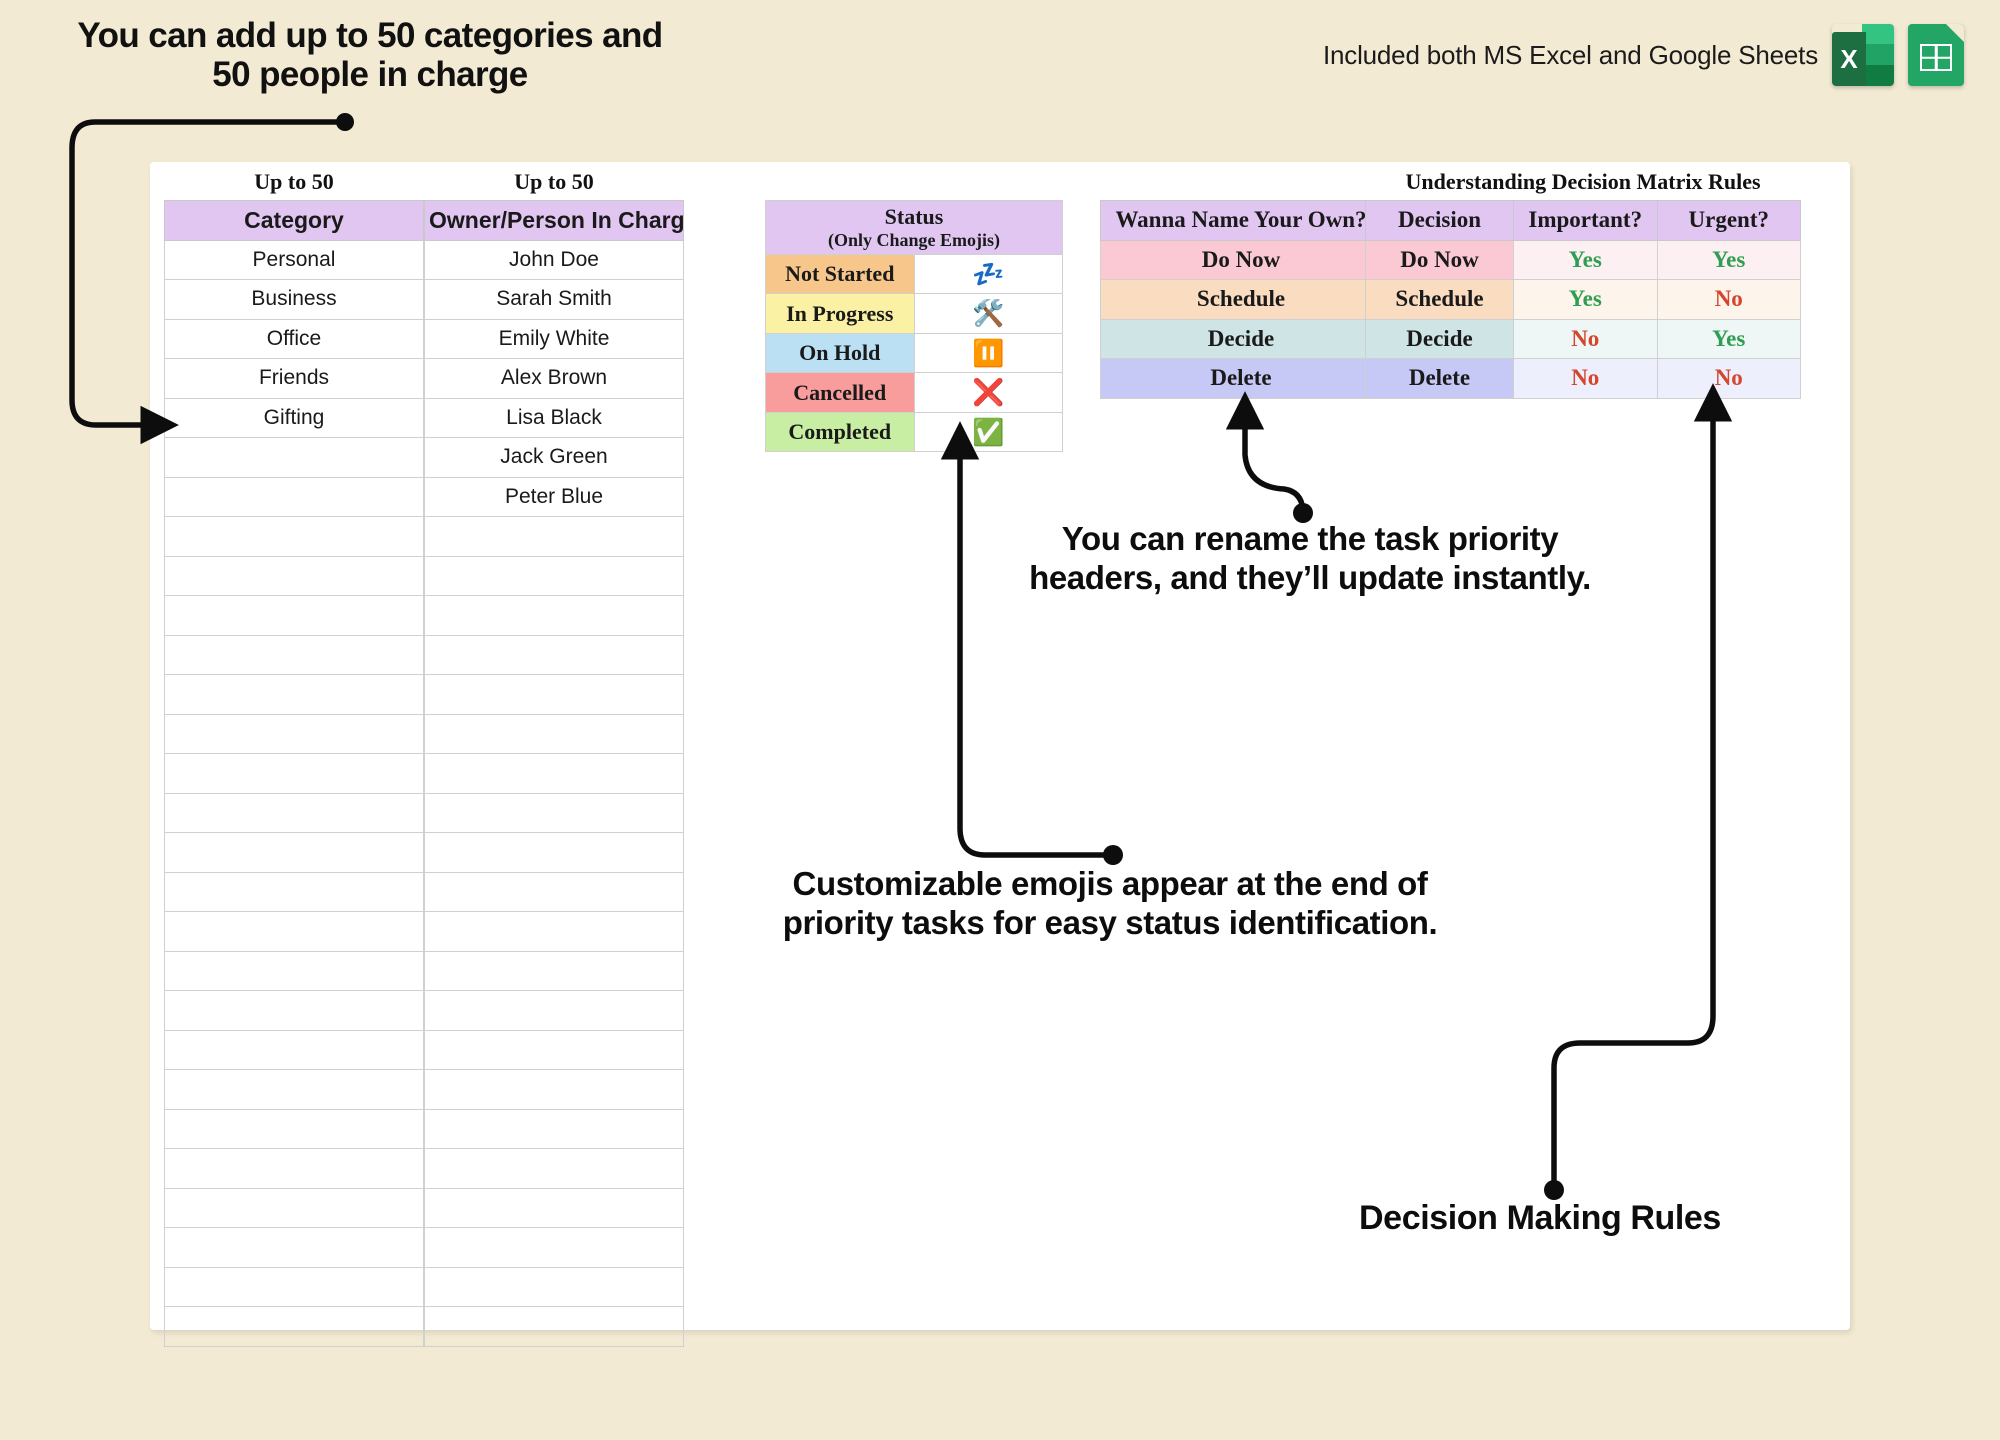  I want to click on status-row: On Hold ⏸️, so click(914, 353).